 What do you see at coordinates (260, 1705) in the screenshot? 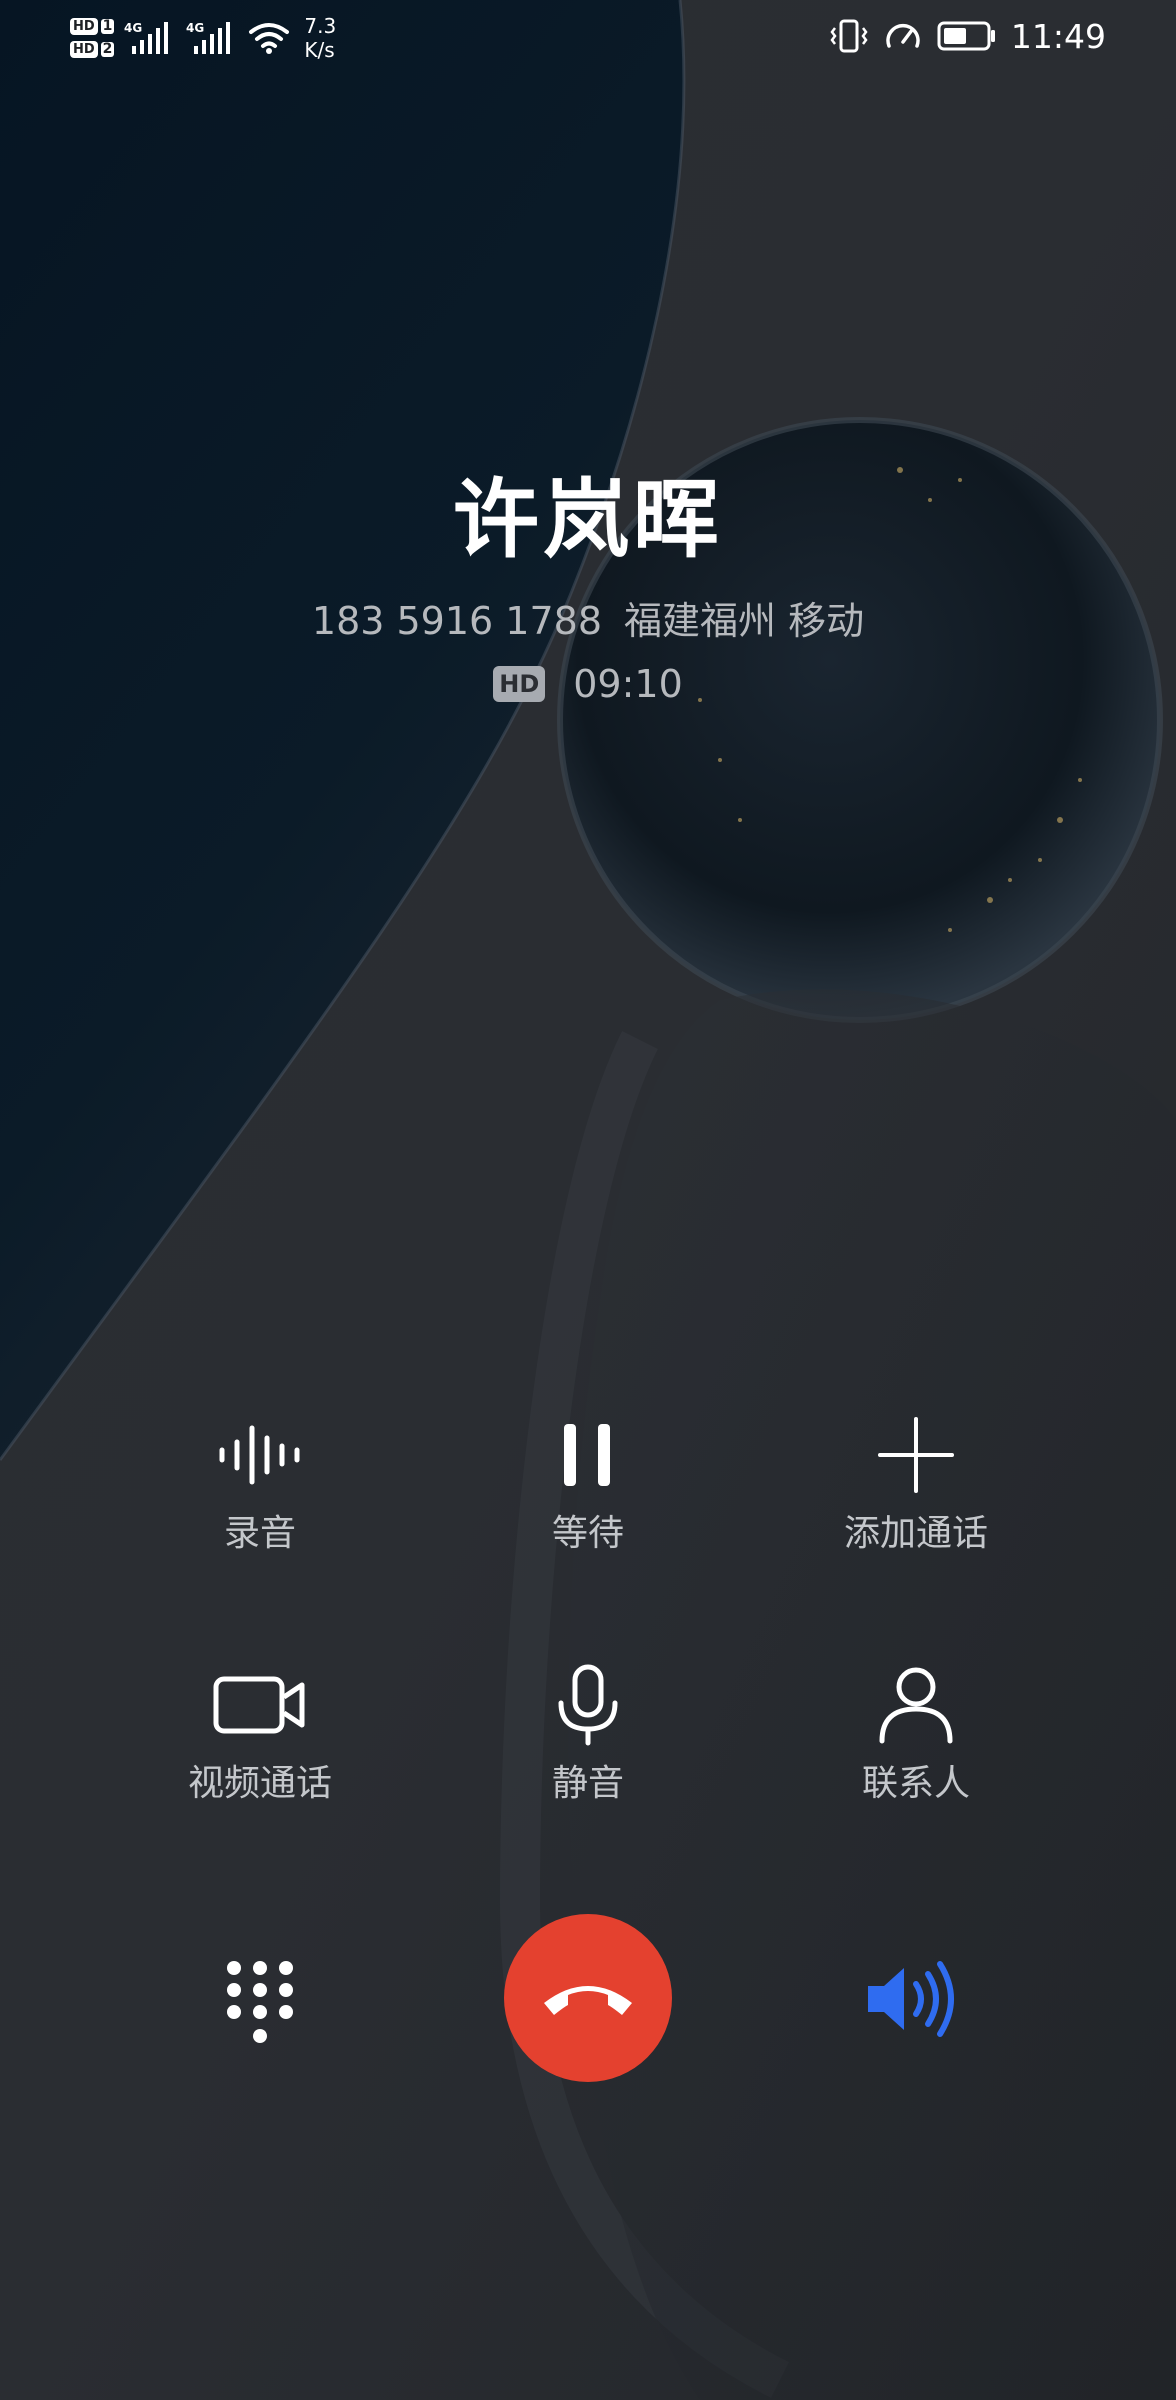
I see `video-camera-icon` at bounding box center [260, 1705].